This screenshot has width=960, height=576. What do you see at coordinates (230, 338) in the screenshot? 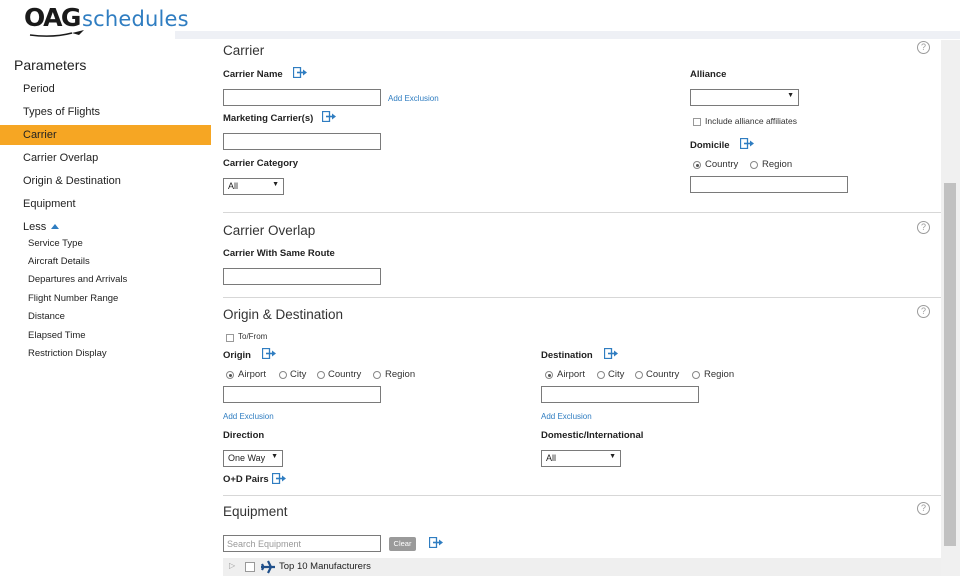
I see `to-from-checkbox` at bounding box center [230, 338].